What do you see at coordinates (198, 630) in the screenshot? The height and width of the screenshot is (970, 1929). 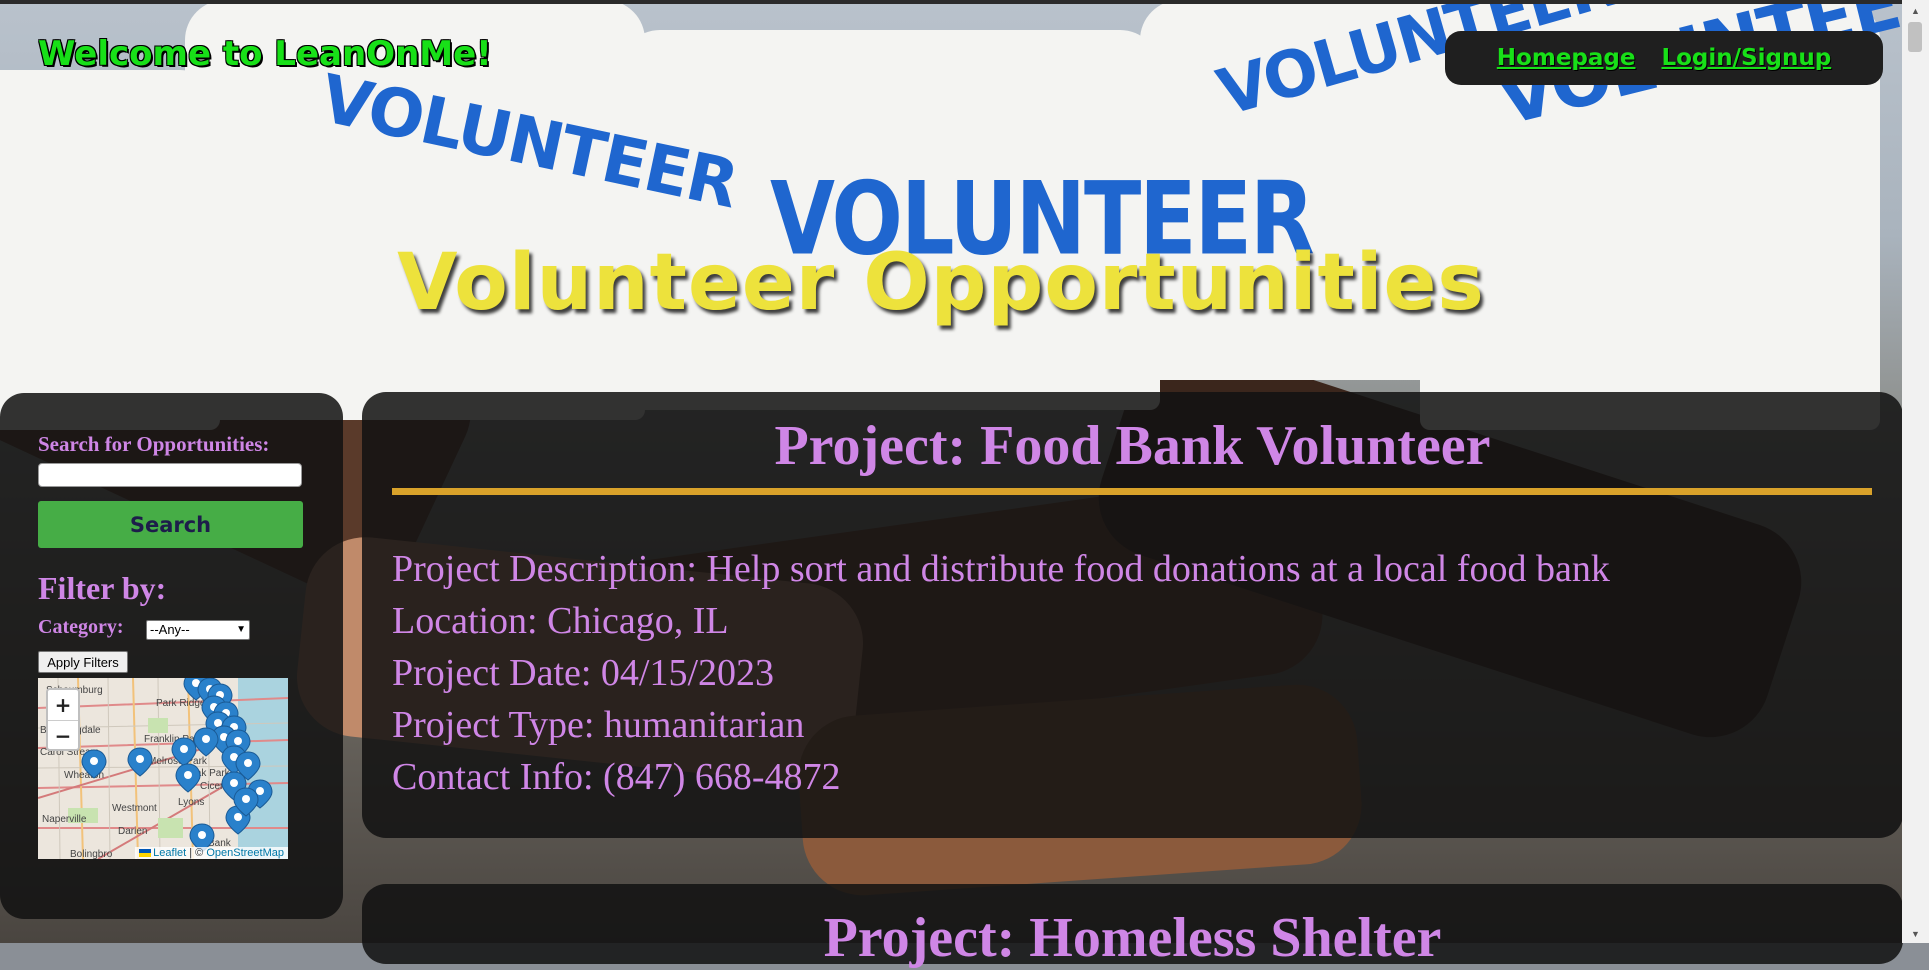 I see `category-select: --Any-- ▼` at bounding box center [198, 630].